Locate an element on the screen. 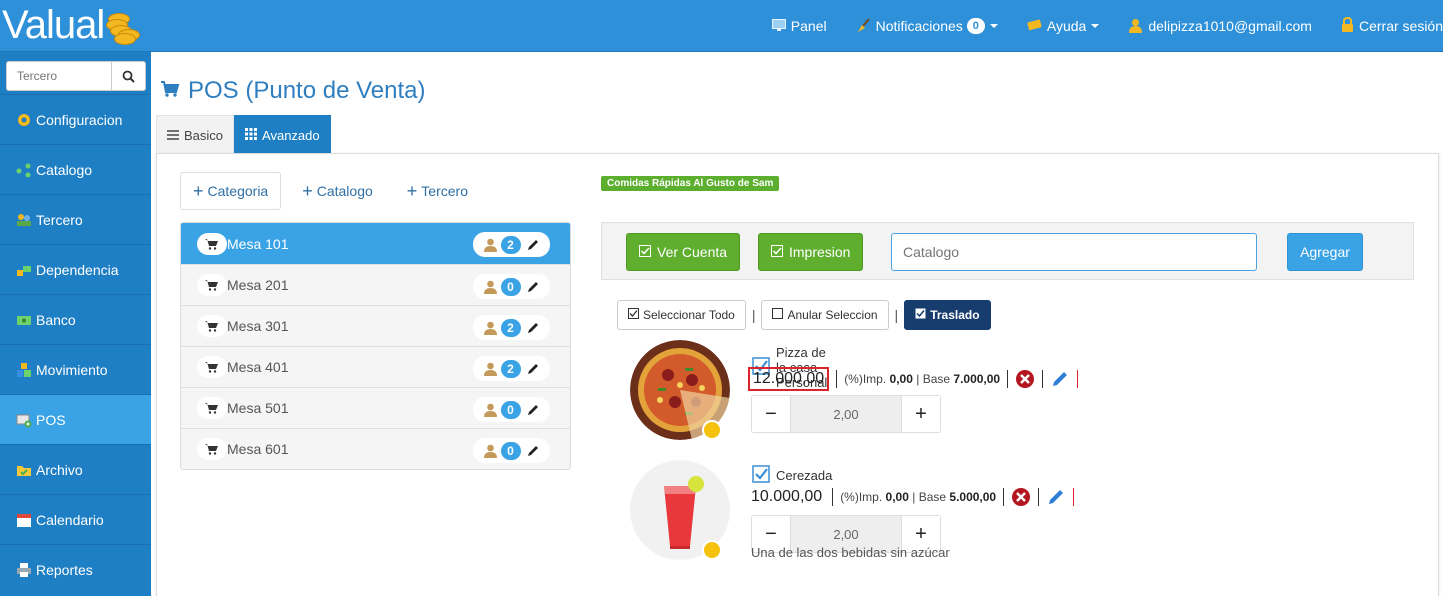 Image resolution: width=1443 pixels, height=596 pixels. impresion-button: Impresion is located at coordinates (811, 252).